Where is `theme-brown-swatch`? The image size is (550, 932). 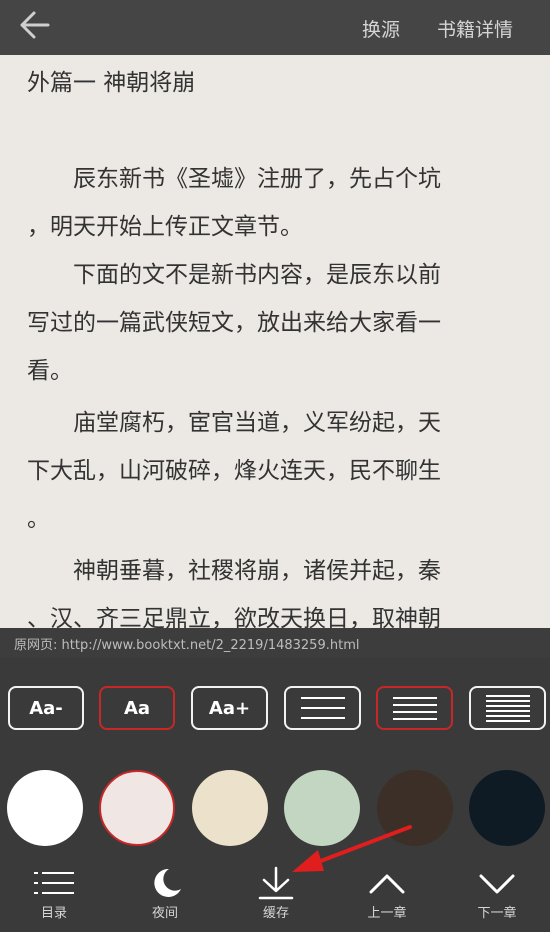 theme-brown-swatch is located at coordinates (415, 808).